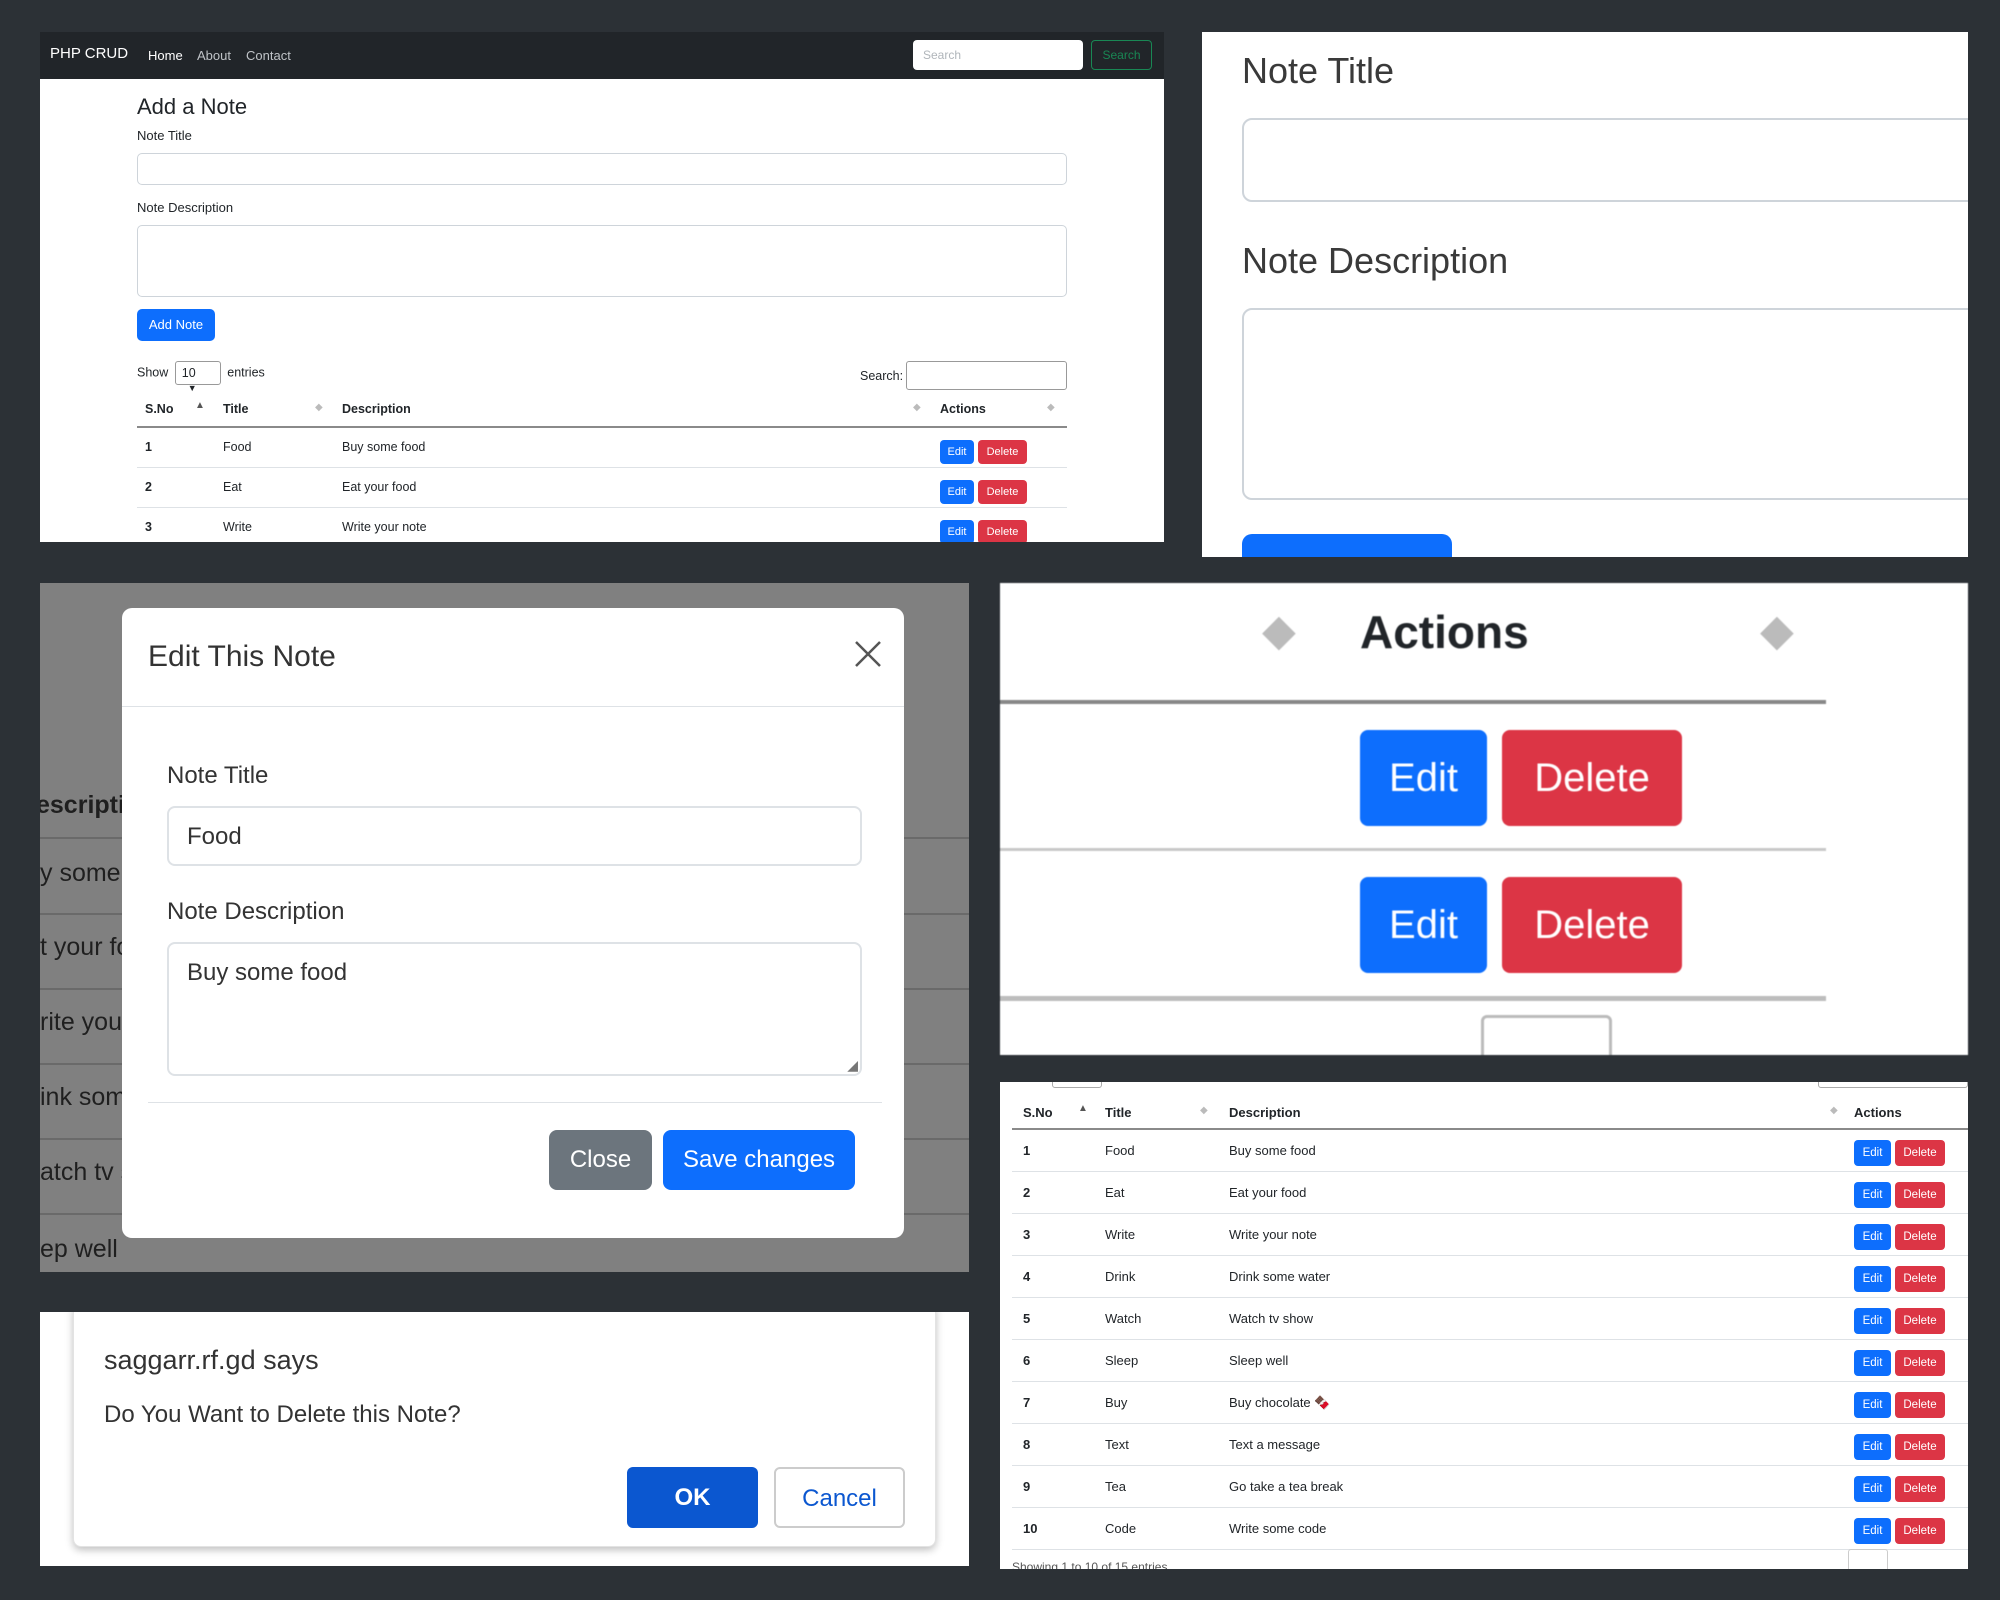 The image size is (2000, 1600). I want to click on close-icon, so click(868, 654).